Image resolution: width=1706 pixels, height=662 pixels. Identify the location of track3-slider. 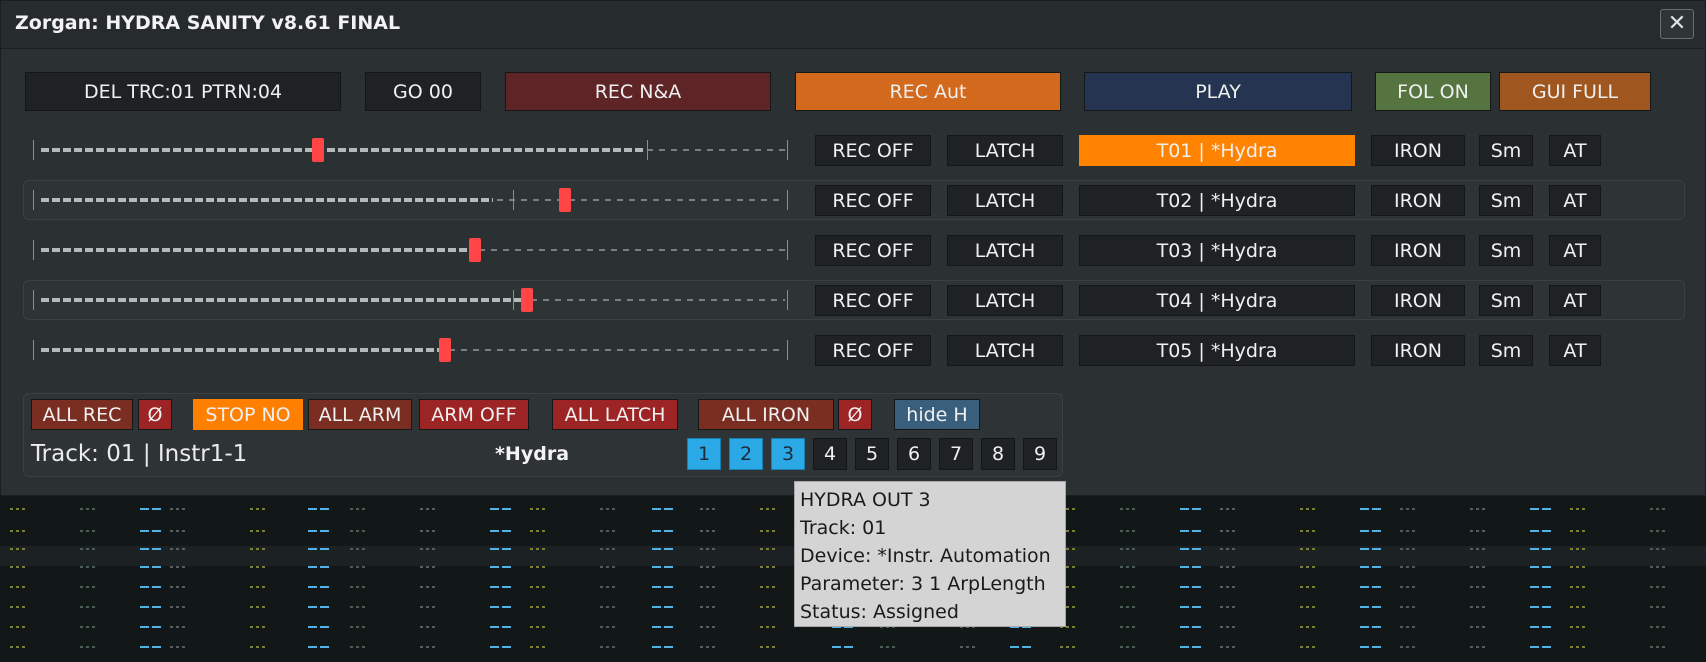
(413, 250).